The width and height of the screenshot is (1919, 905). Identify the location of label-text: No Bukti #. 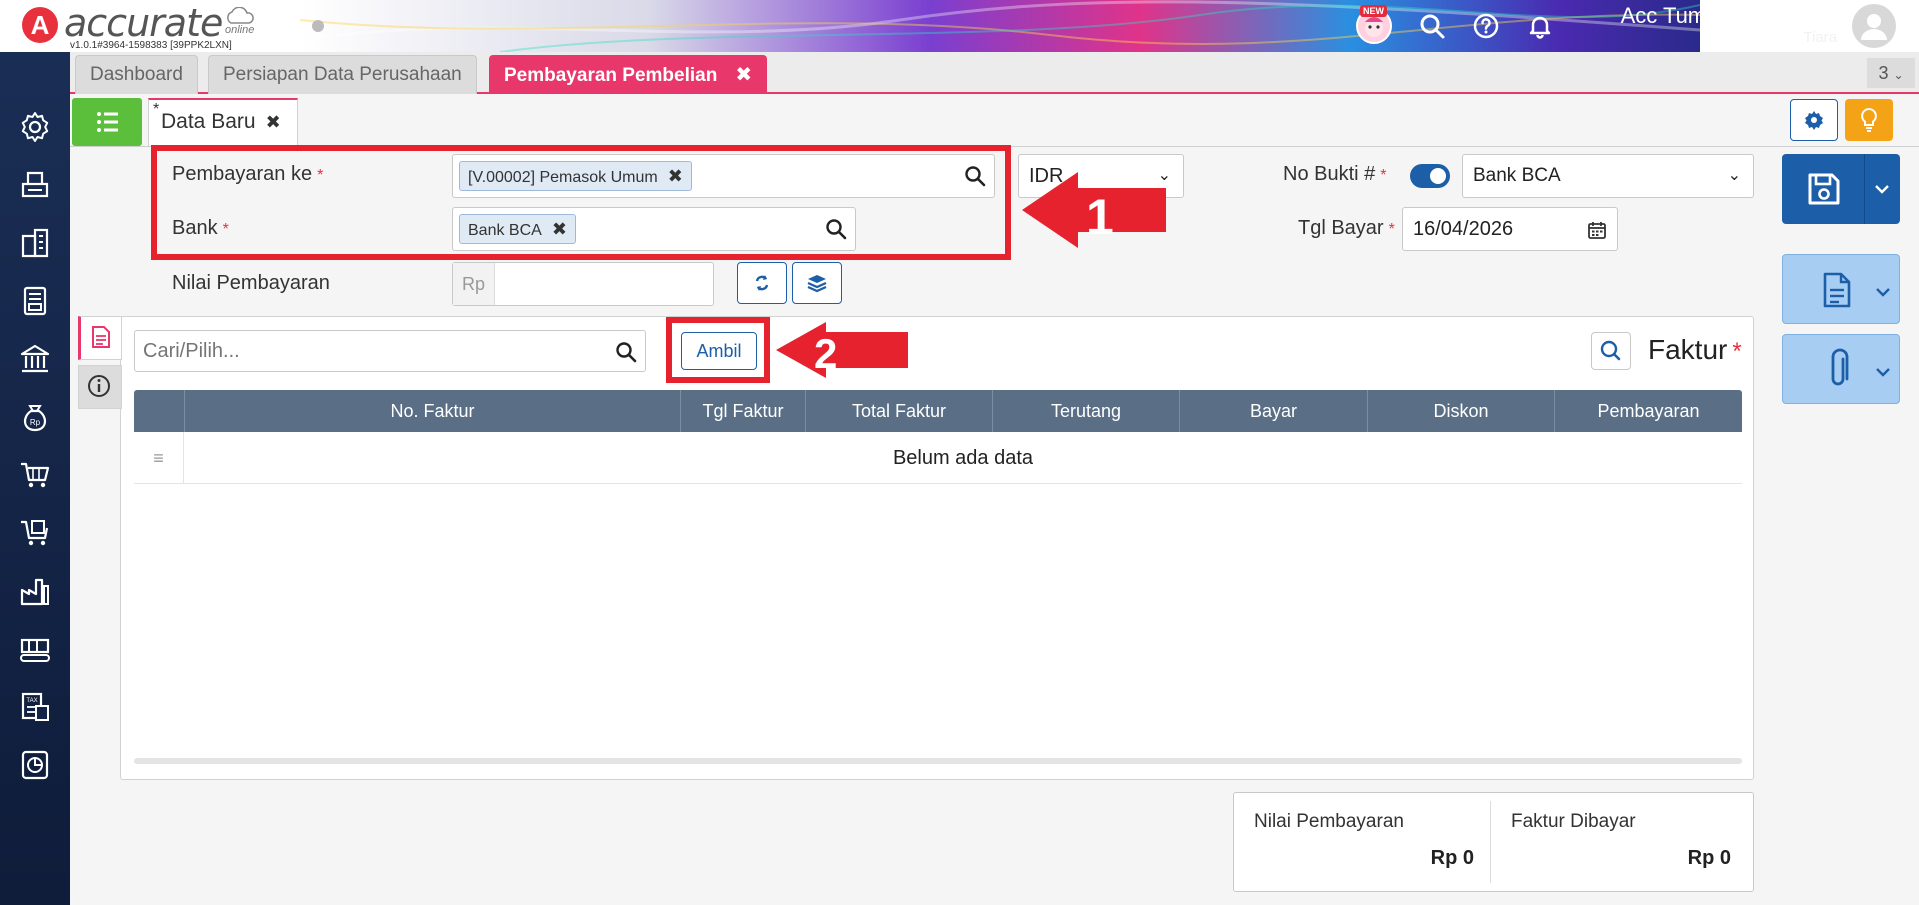
(1329, 174).